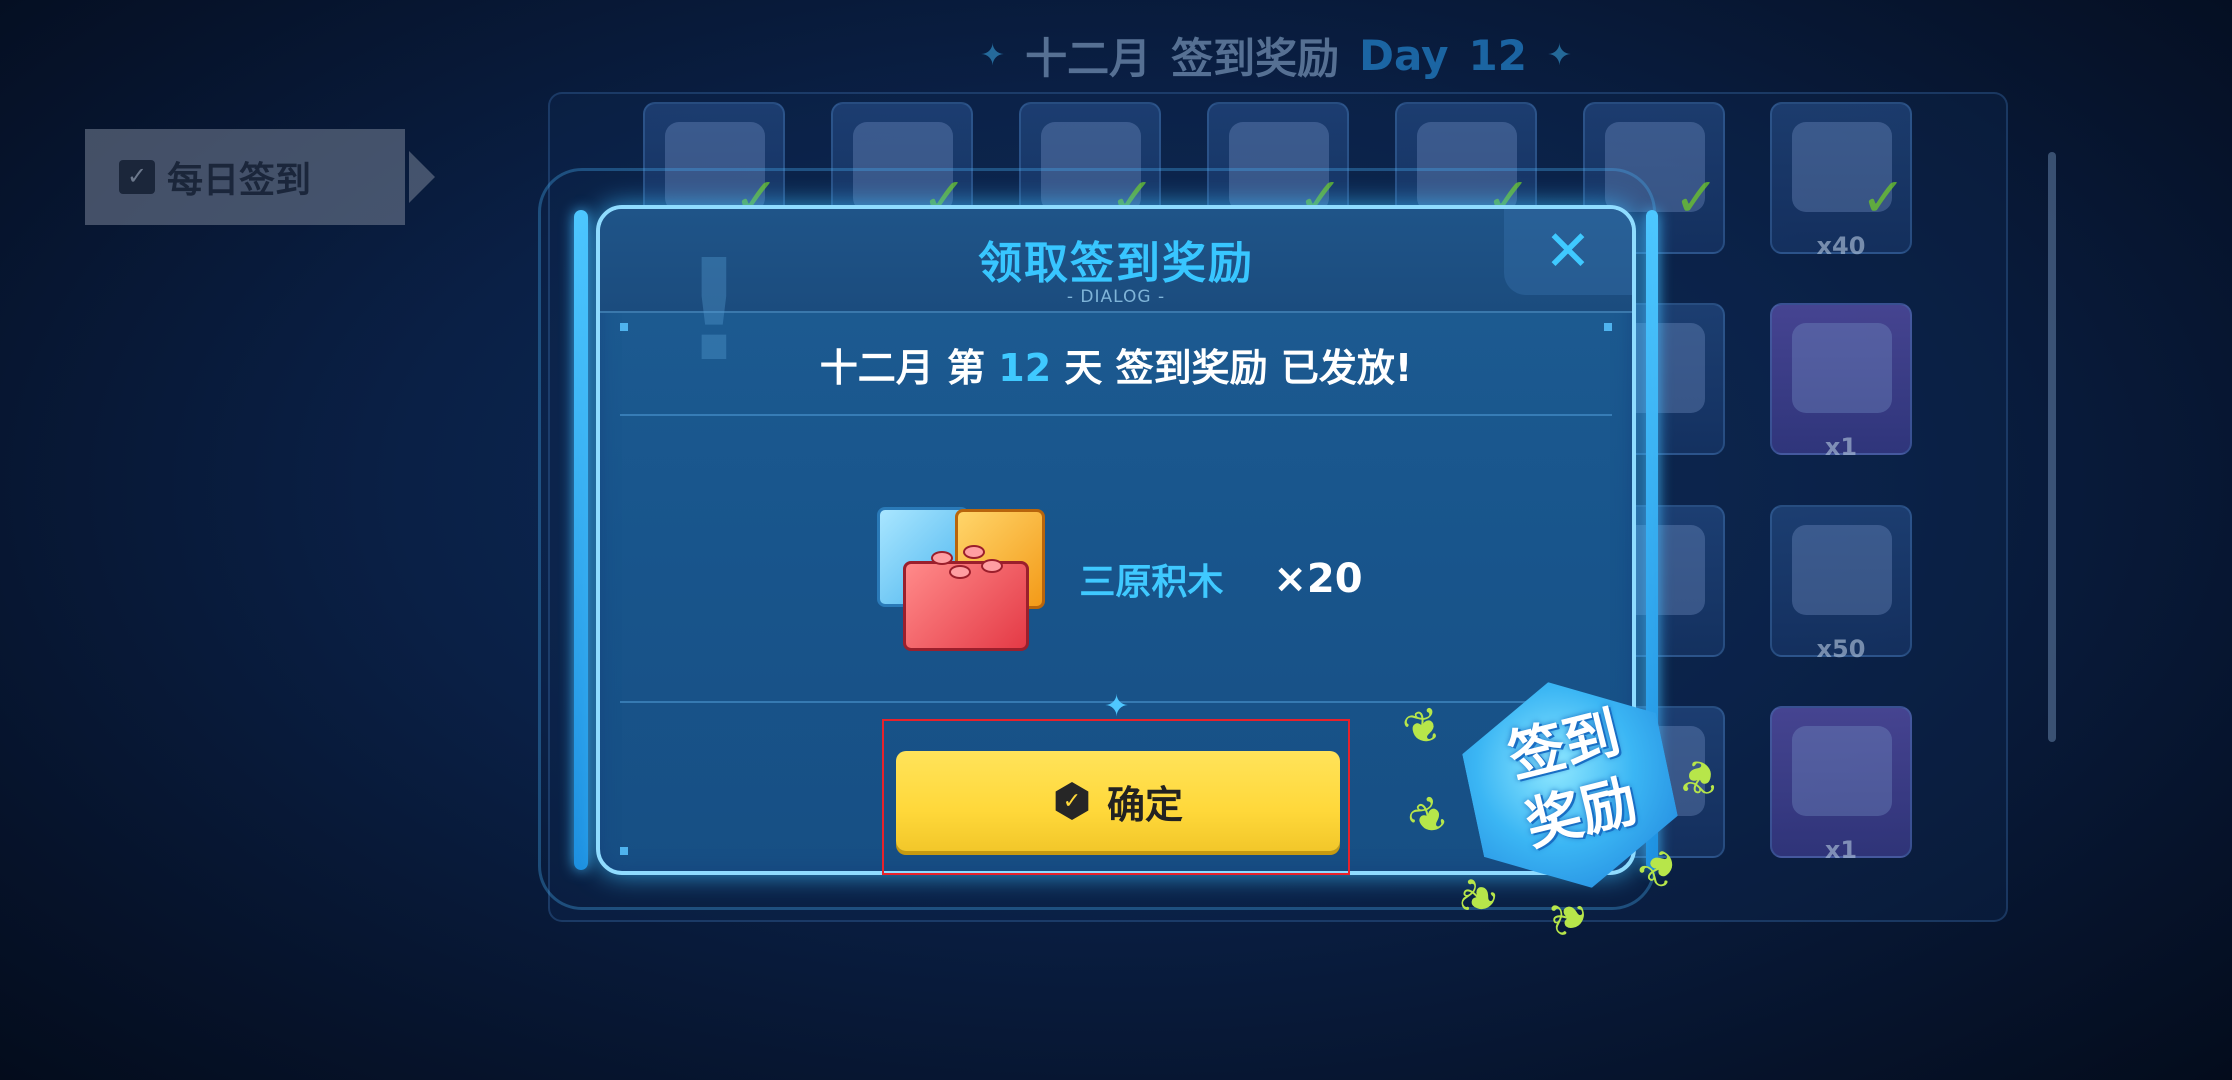  I want to click on side-tab-daily-signin: 每日签到, so click(260, 177).